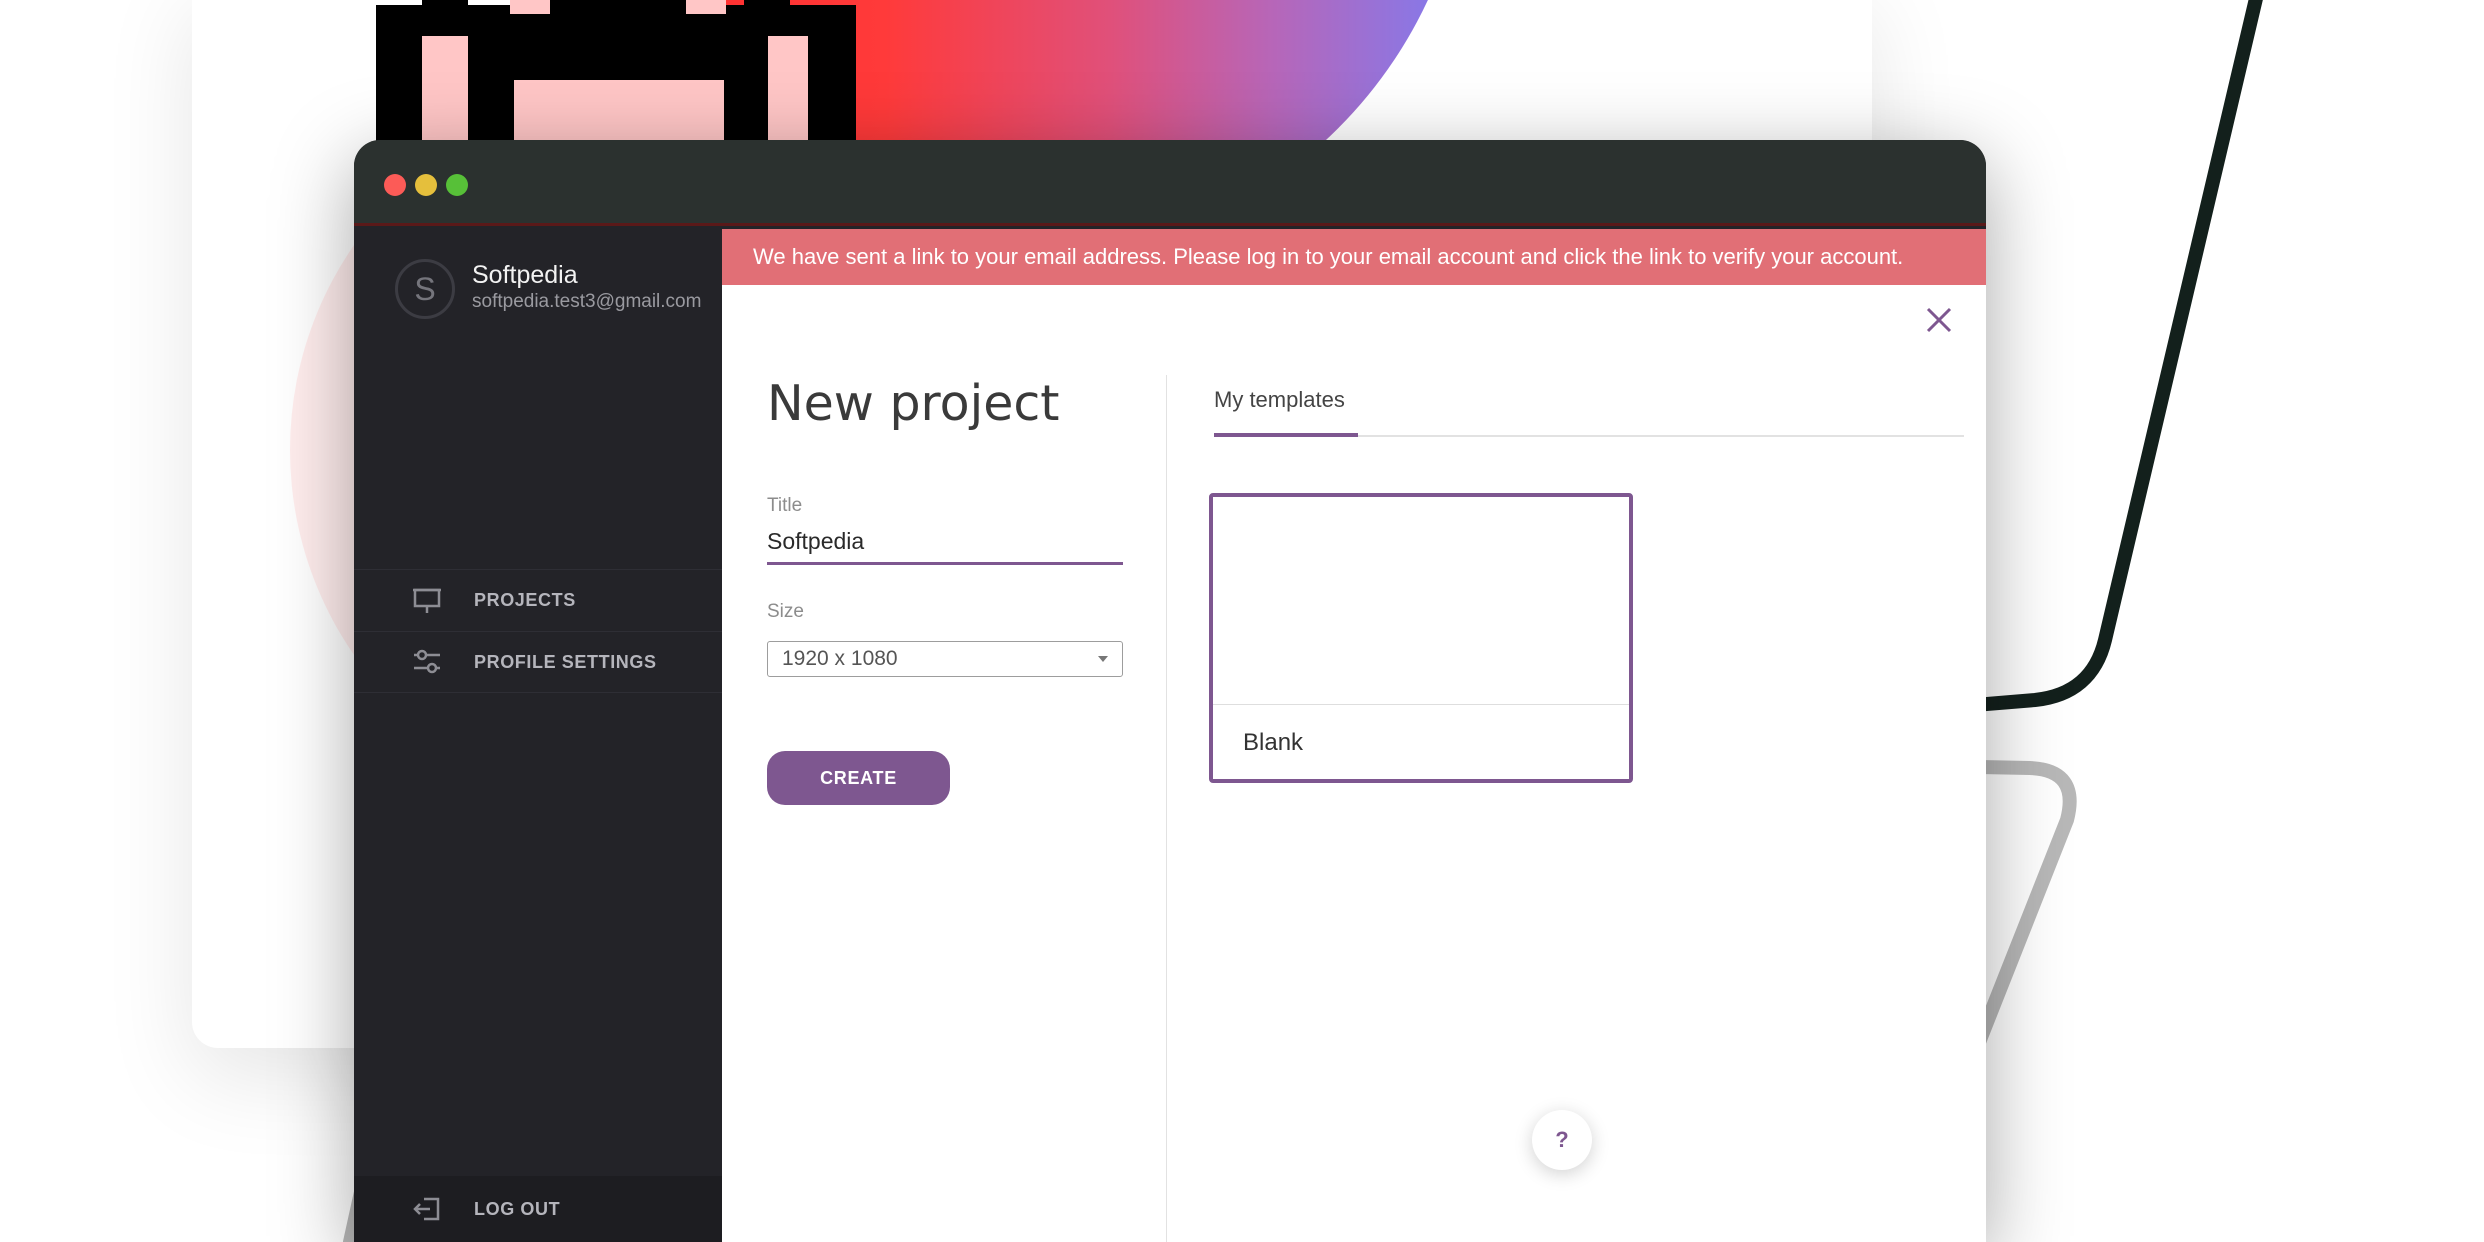 This screenshot has height=1242, width=2484. Describe the element at coordinates (858, 778) in the screenshot. I see `create-button: CREATE` at that location.